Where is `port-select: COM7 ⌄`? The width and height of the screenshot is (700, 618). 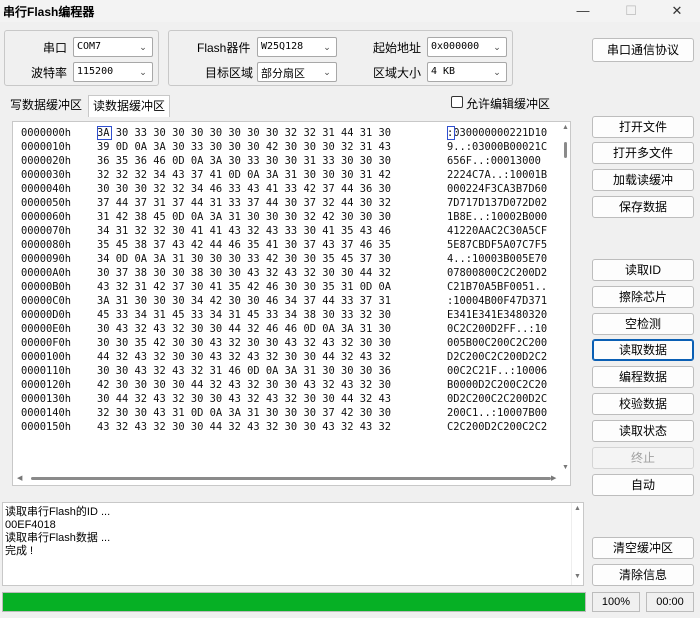
port-select: COM7 ⌄ is located at coordinates (113, 47).